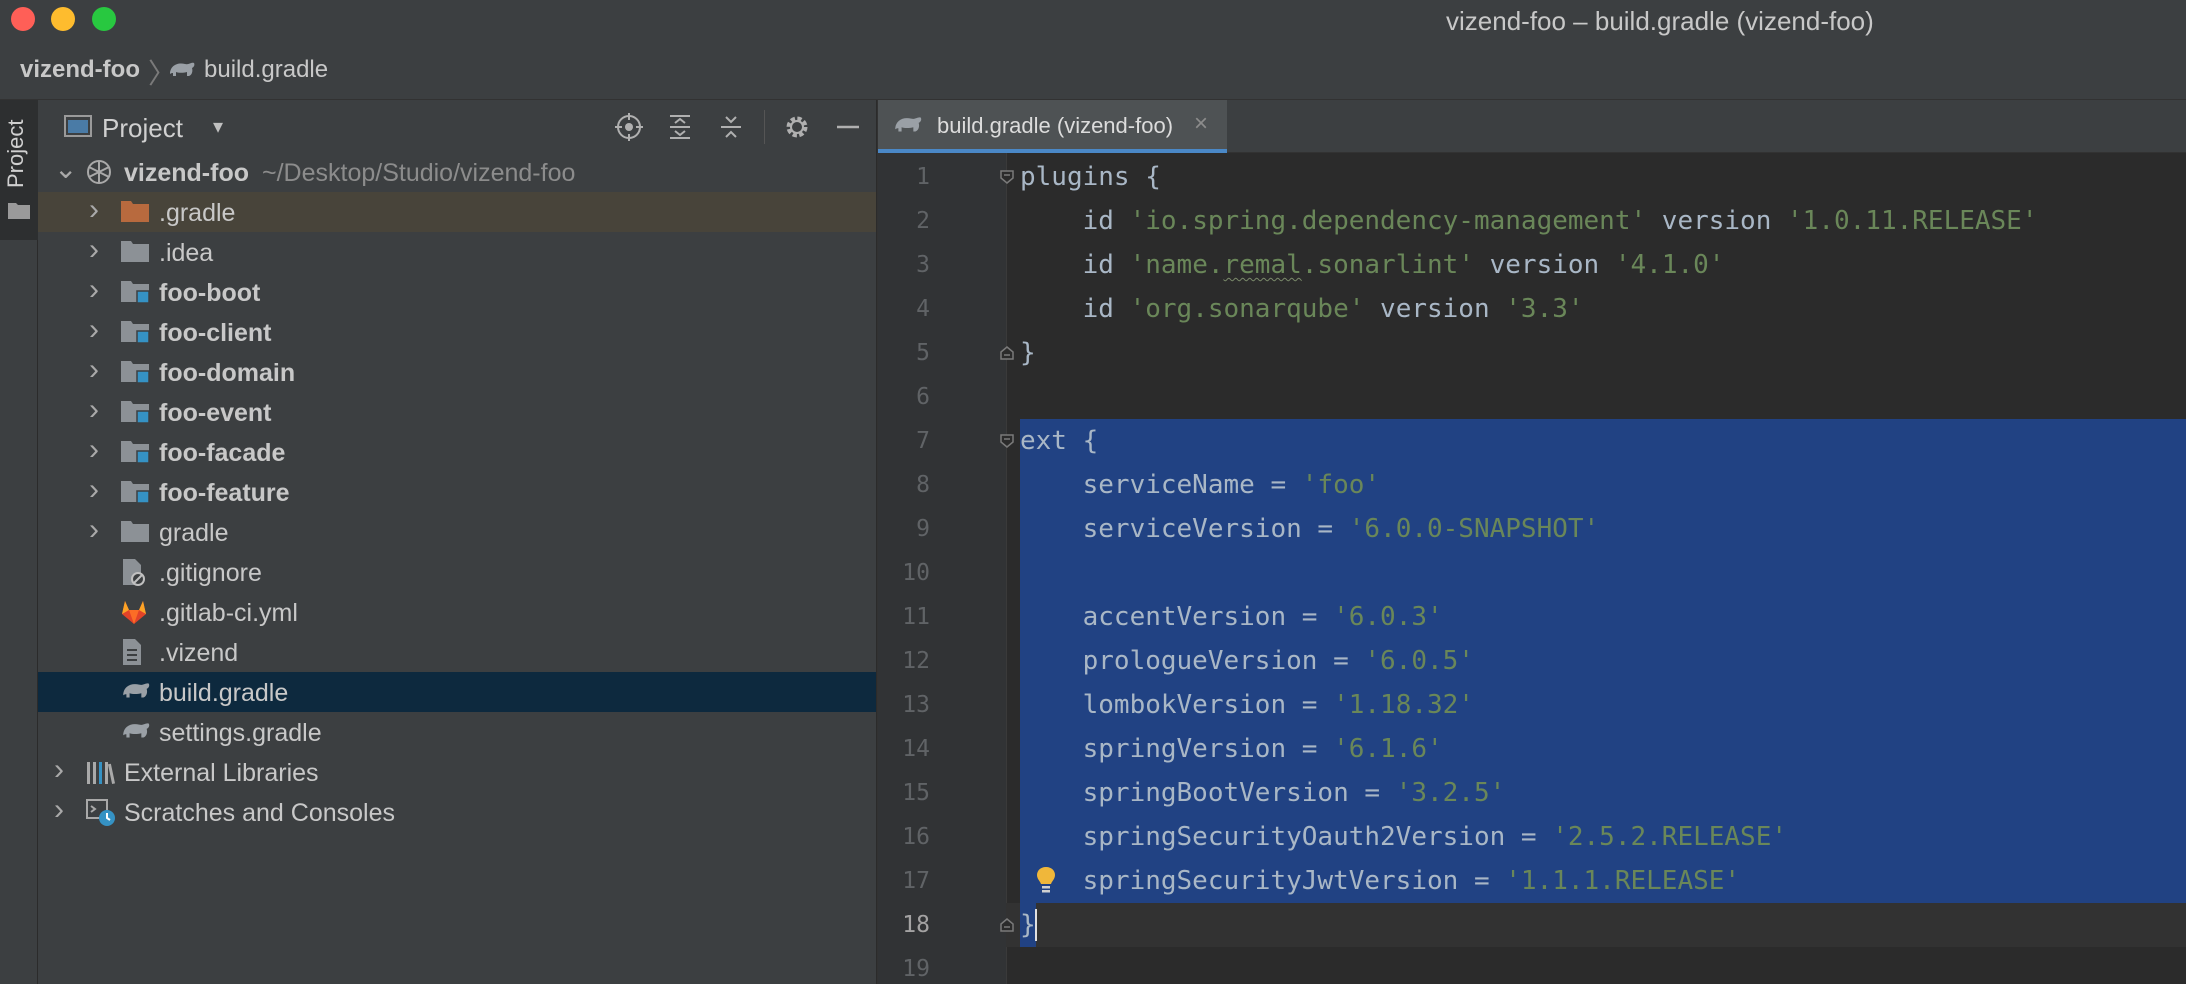 Image resolution: width=2186 pixels, height=984 pixels. I want to click on line-number: 15, so click(916, 793).